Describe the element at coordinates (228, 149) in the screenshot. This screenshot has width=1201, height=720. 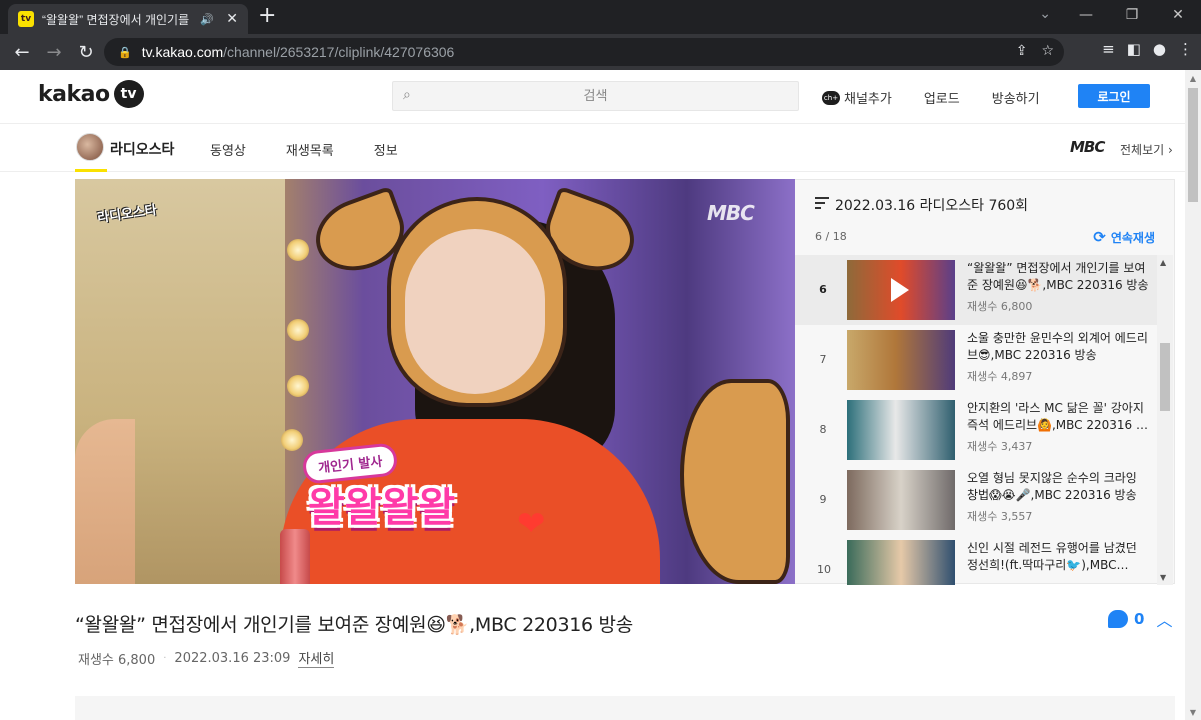
I see `tab-videos: 동영상` at that location.